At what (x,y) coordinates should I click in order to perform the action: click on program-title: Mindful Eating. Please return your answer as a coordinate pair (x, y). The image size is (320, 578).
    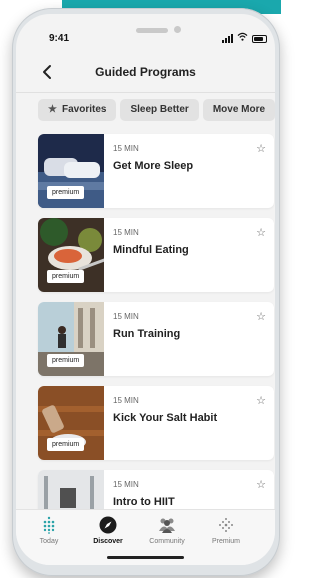
    Looking at the image, I should click on (151, 250).